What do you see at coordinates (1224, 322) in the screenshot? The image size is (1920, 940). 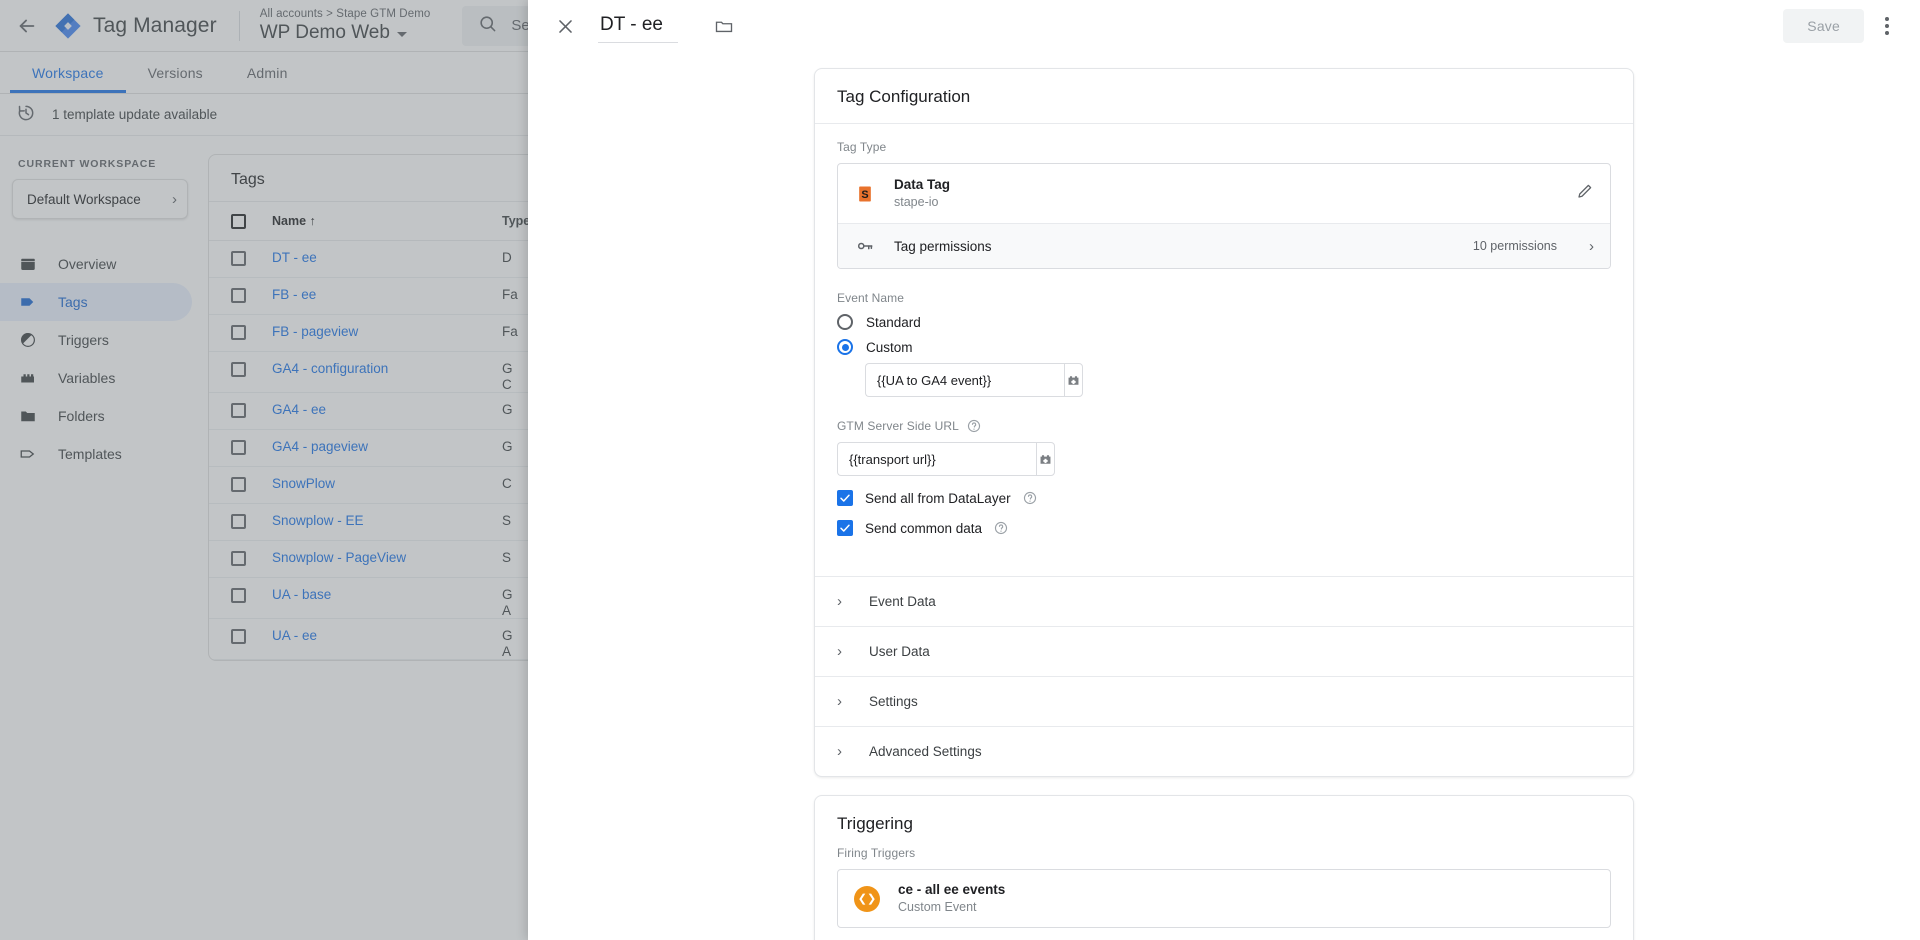 I see `radio-standard: Standard` at bounding box center [1224, 322].